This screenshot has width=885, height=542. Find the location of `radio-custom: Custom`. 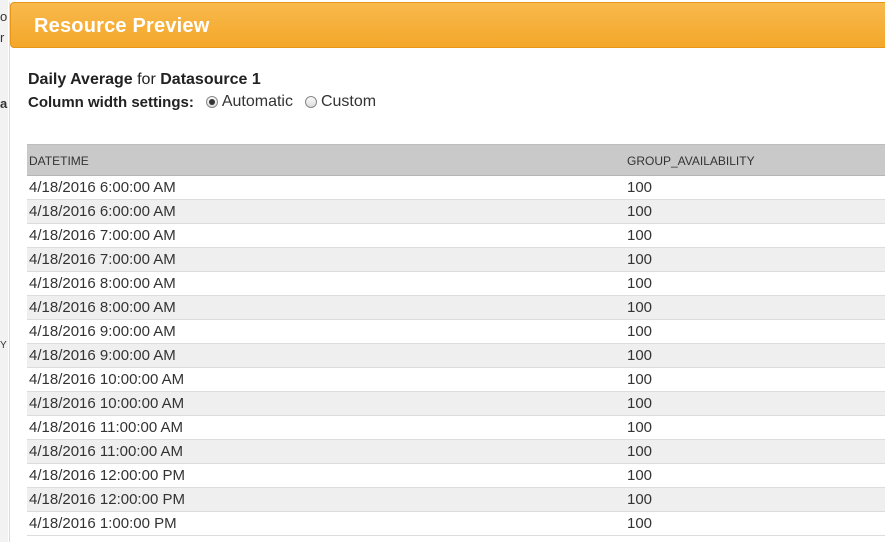

radio-custom: Custom is located at coordinates (340, 102).